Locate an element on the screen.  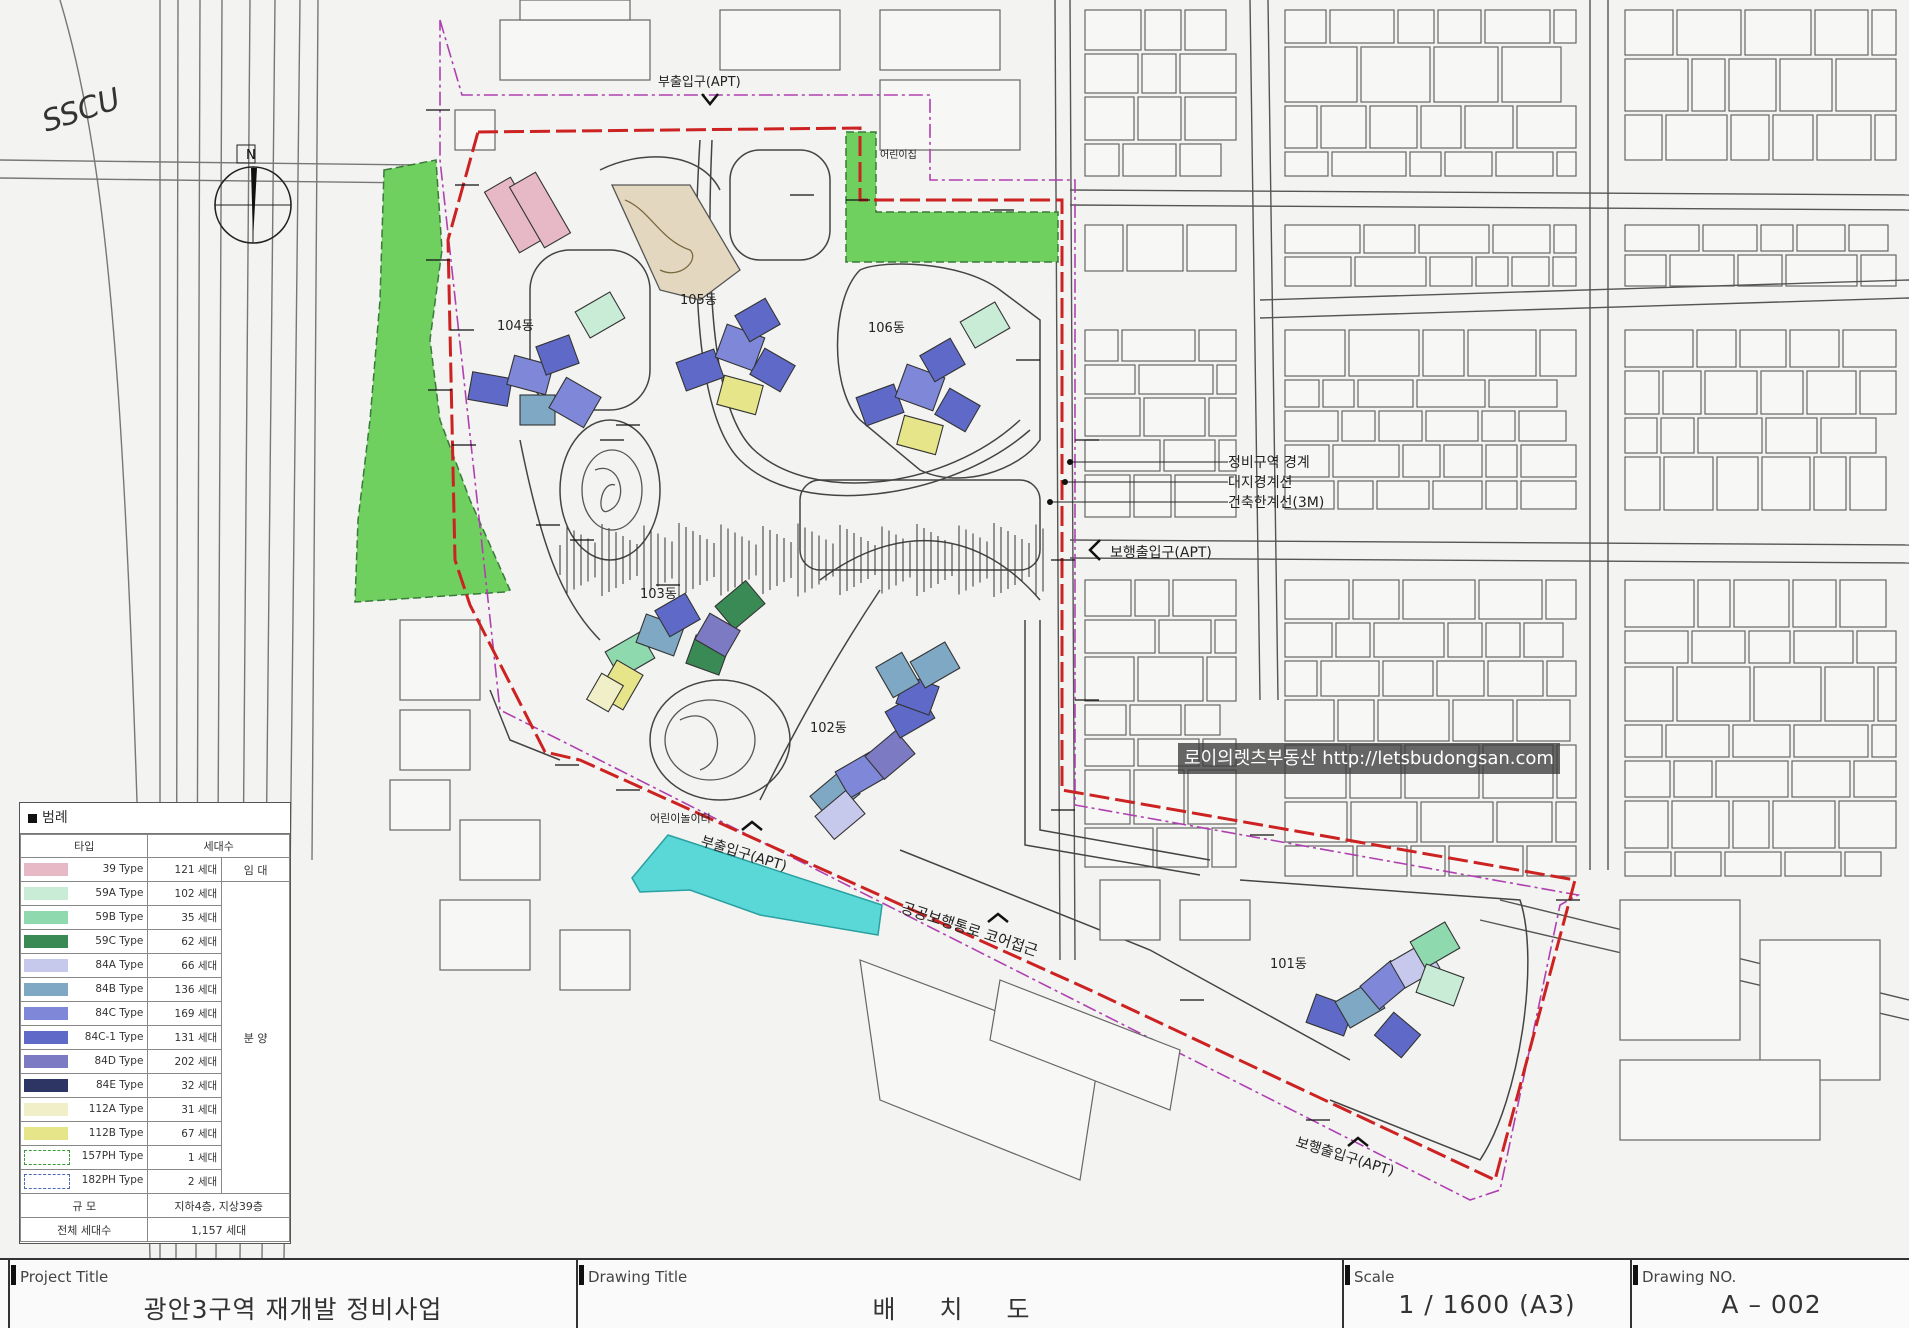
drawing-title-value: 배 치 도 is located at coordinates (960, 1309).